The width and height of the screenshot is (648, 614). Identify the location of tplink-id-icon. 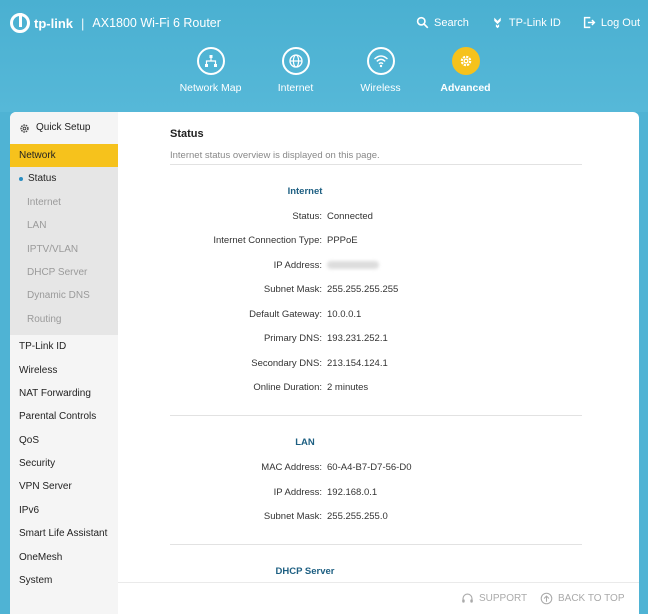
(497, 23).